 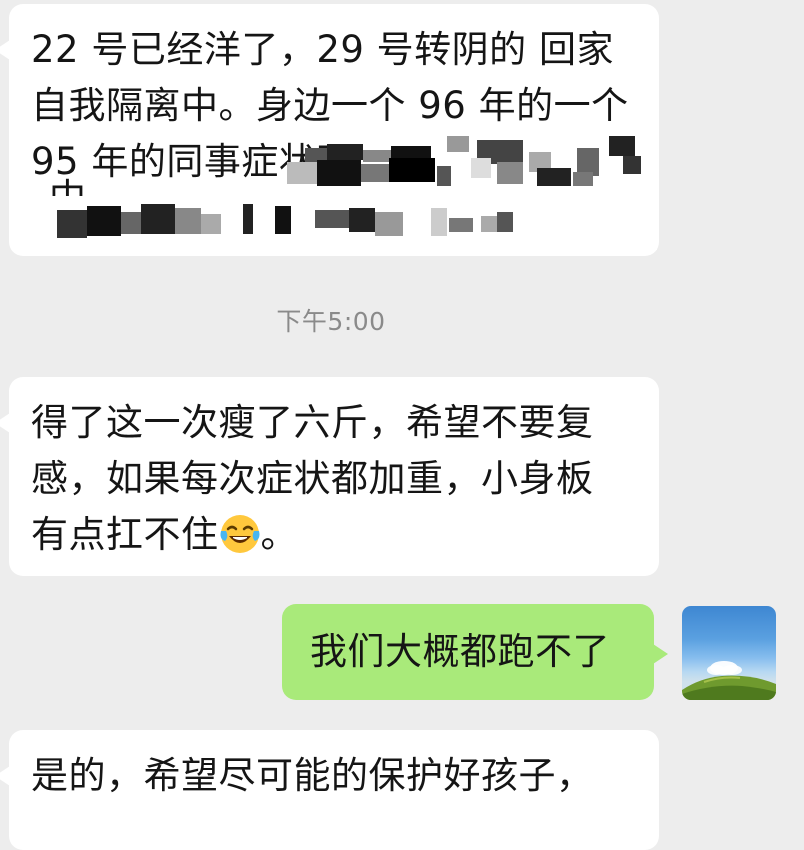 What do you see at coordinates (125, 534) in the screenshot?
I see `message-text-fragment: 有点扛不住` at bounding box center [125, 534].